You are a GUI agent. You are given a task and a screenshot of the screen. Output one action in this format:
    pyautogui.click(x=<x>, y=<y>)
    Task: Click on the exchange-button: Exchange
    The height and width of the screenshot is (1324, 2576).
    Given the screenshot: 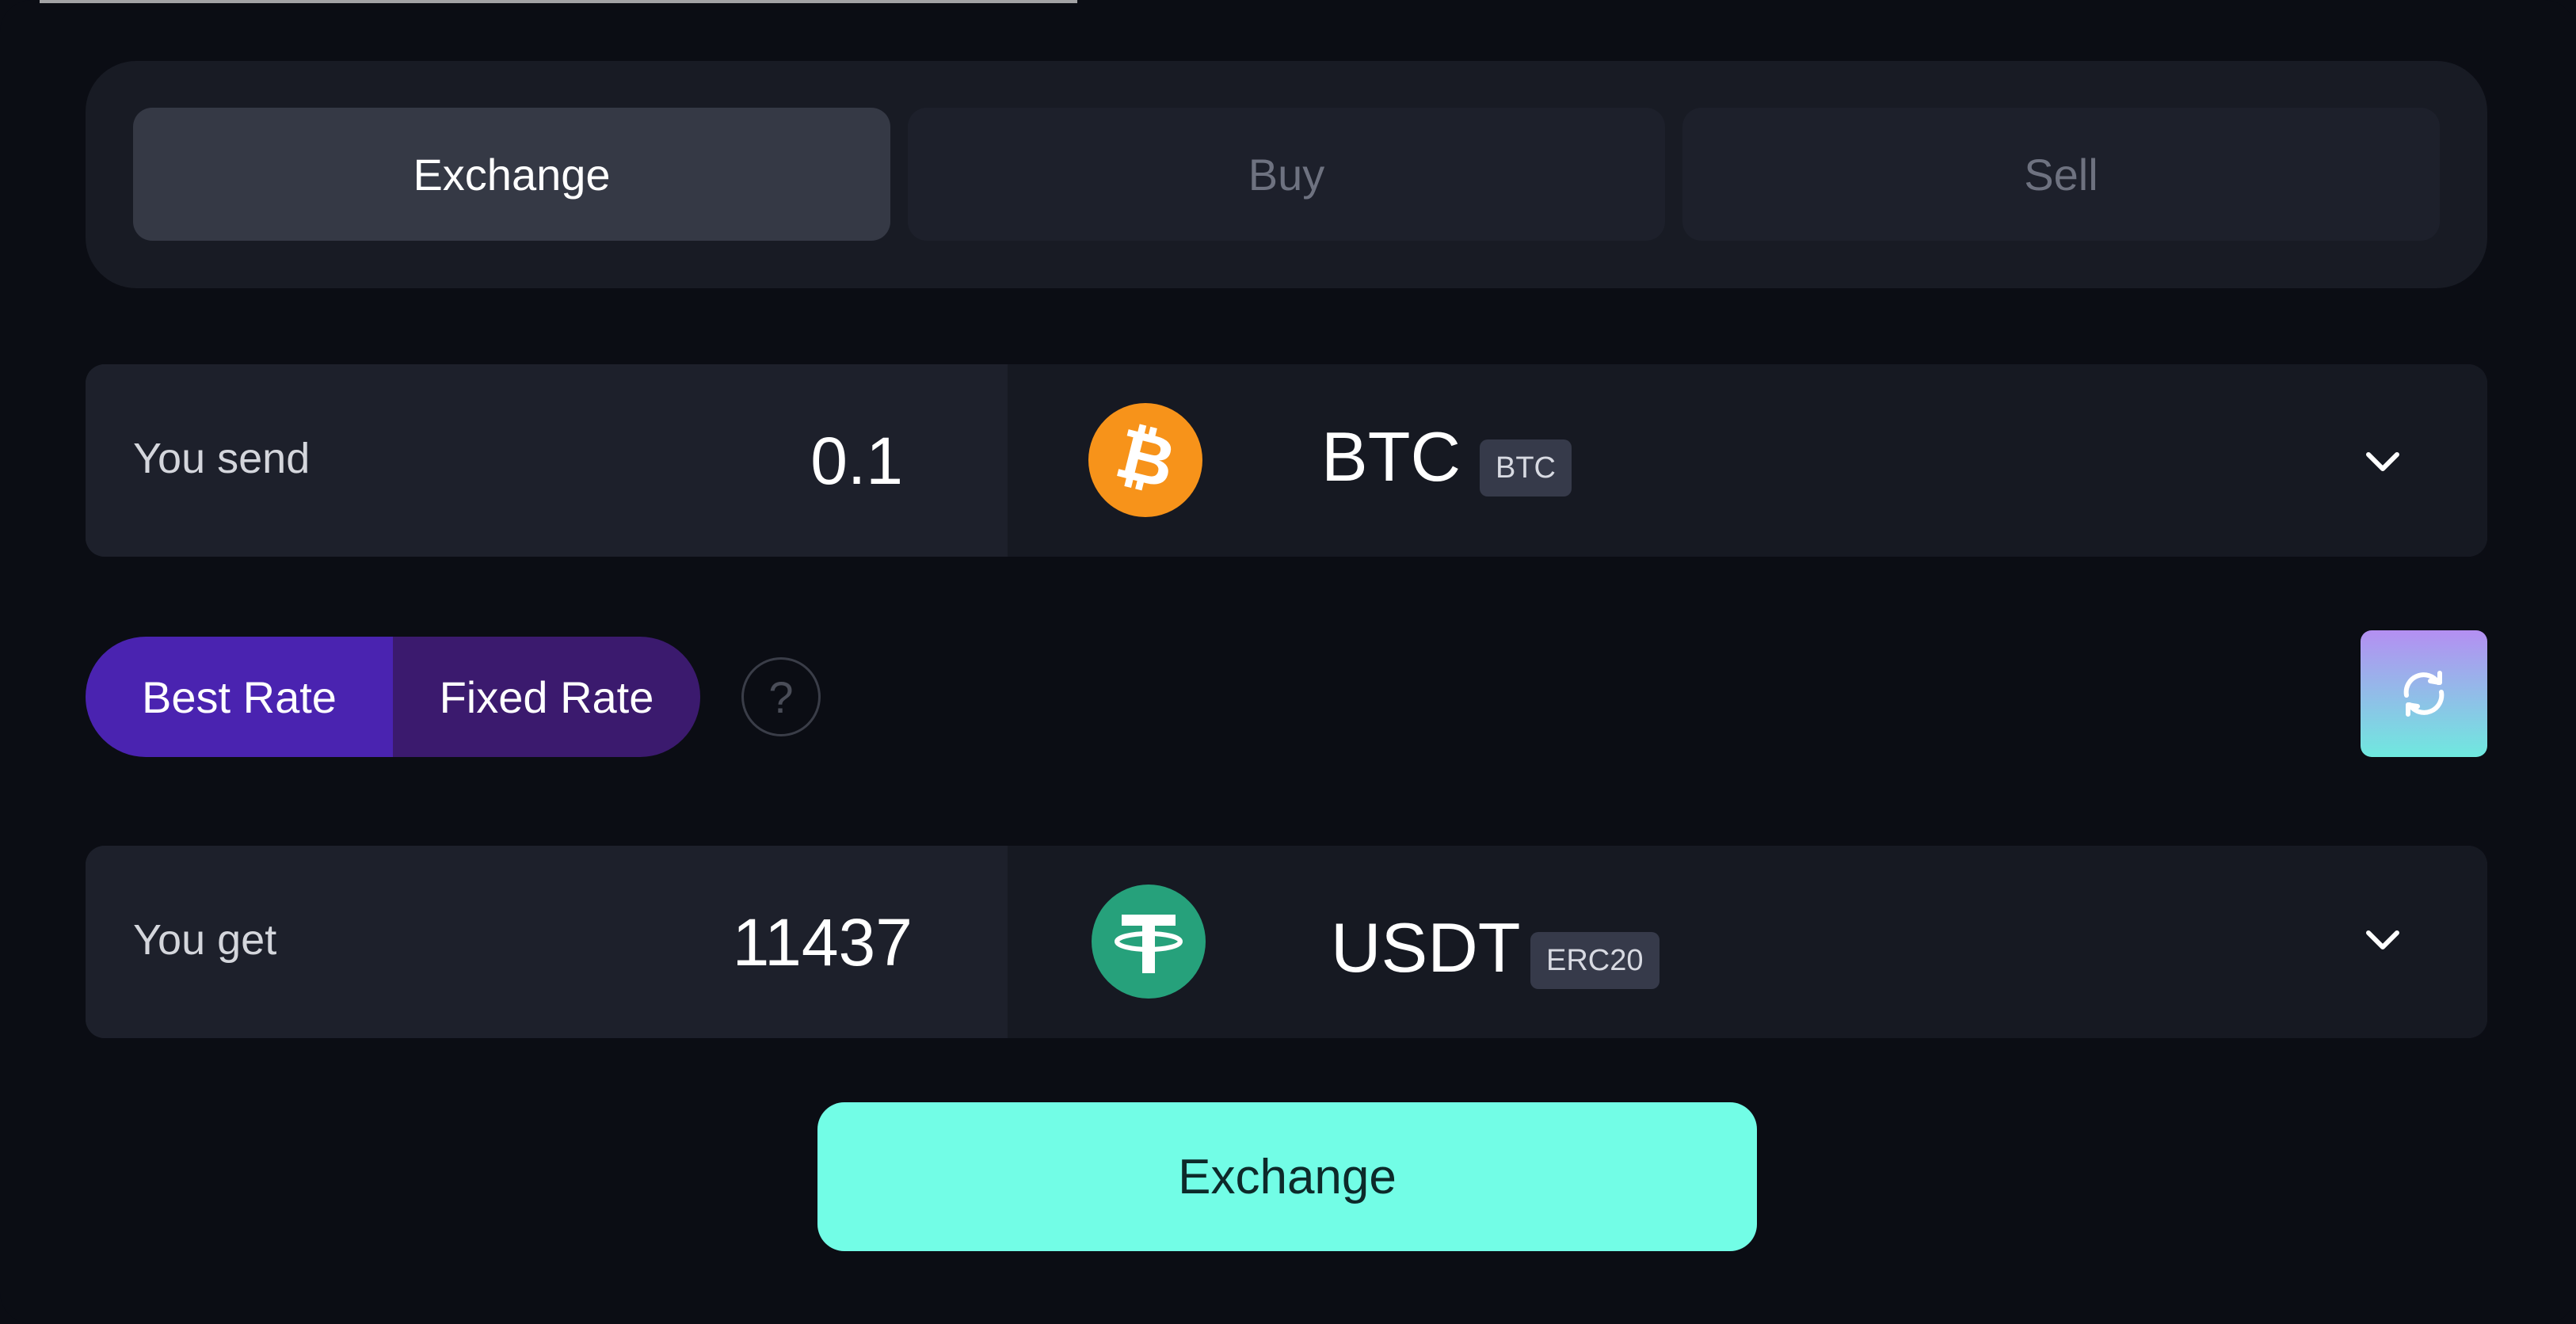 What is the action you would take?
    pyautogui.click(x=1287, y=1176)
    